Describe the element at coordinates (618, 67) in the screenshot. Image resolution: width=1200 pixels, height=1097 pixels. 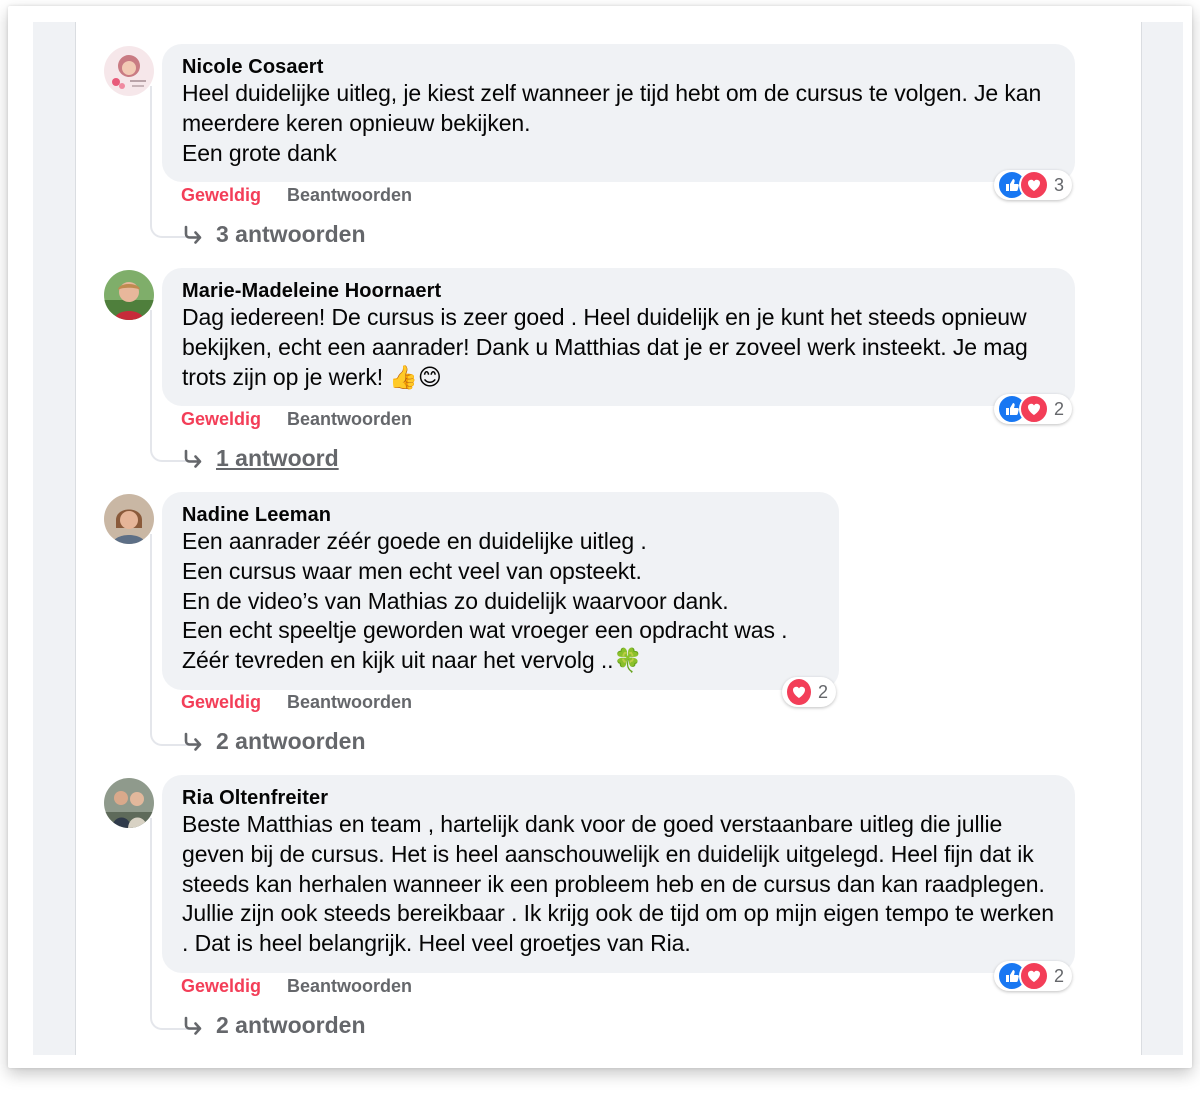
I see `comment-author: Nicole Cosaert` at that location.